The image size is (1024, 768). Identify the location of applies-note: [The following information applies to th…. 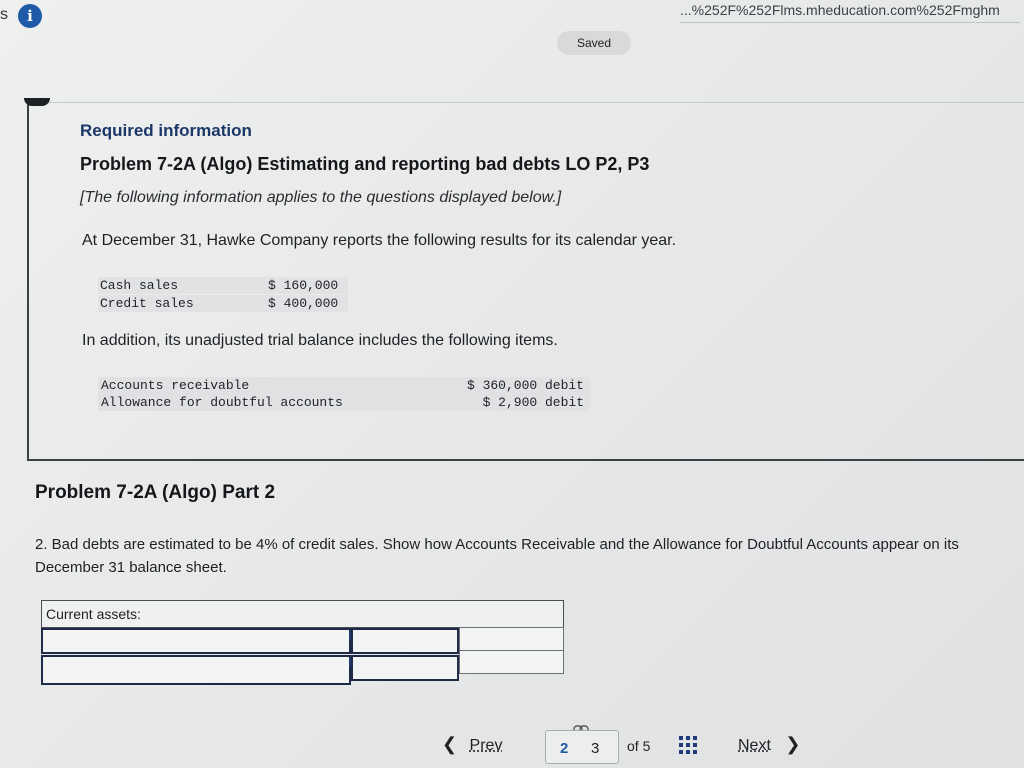
(320, 198).